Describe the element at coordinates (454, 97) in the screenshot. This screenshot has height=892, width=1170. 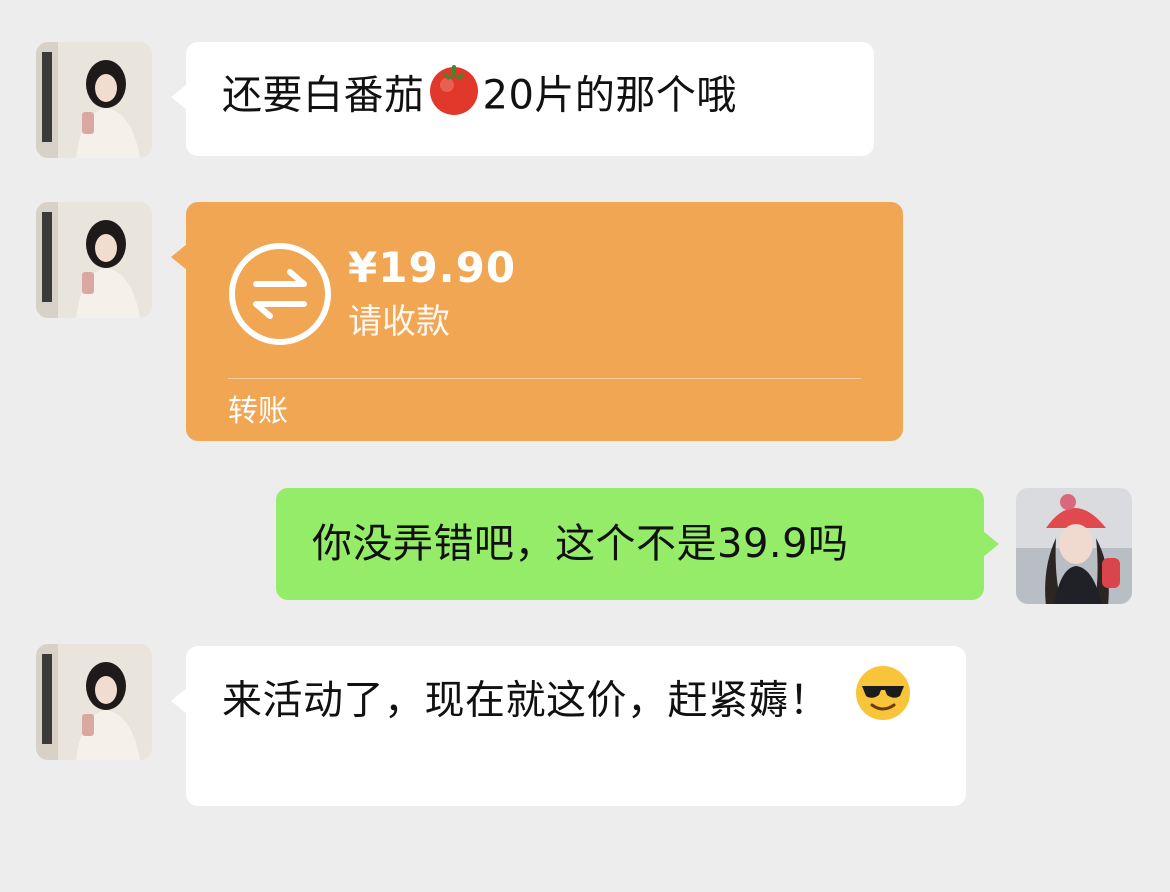
I see `tomato-emoji-icon` at that location.